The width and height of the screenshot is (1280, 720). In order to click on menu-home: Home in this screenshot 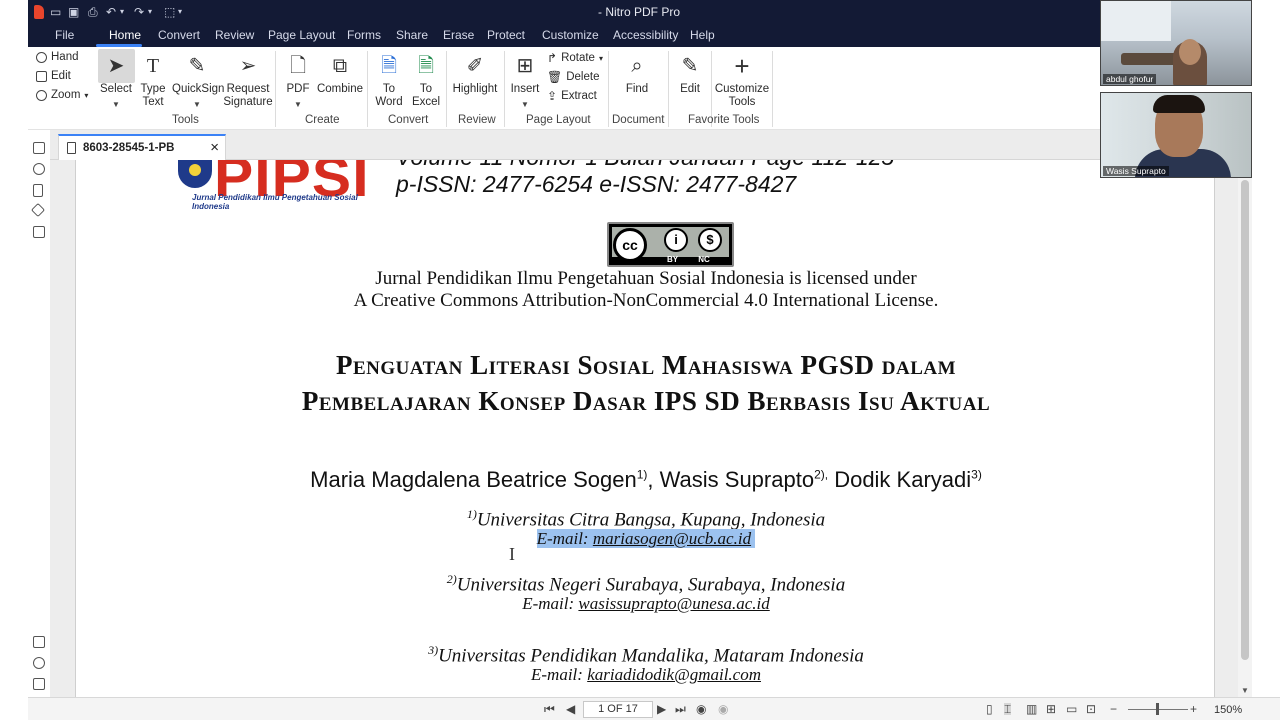, I will do `click(125, 35)`.